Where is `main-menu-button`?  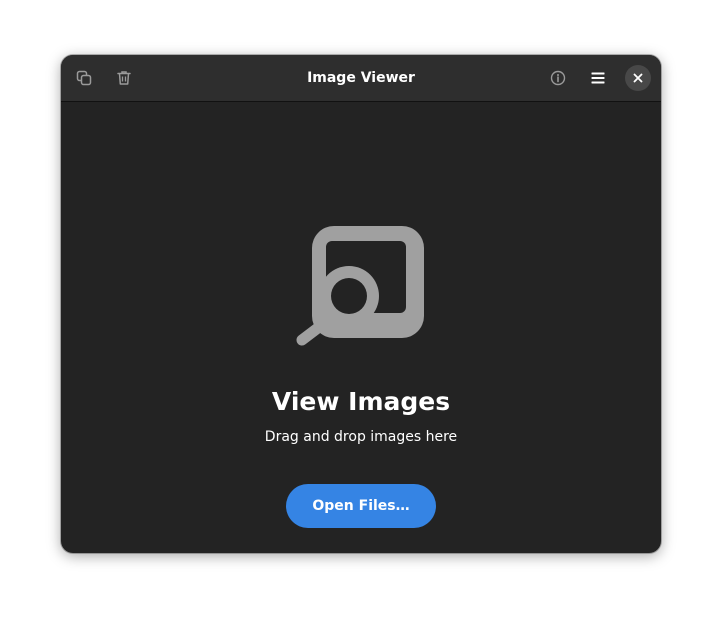
main-menu-button is located at coordinates (598, 78).